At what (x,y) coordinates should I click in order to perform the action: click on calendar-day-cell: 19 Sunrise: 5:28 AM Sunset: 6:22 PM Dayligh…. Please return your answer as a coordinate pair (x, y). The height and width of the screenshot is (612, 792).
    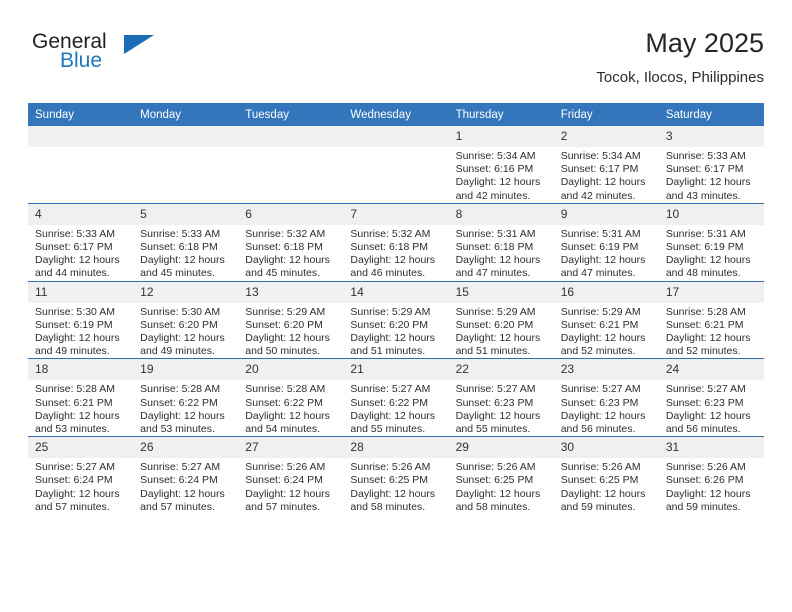
    Looking at the image, I should click on (186, 397).